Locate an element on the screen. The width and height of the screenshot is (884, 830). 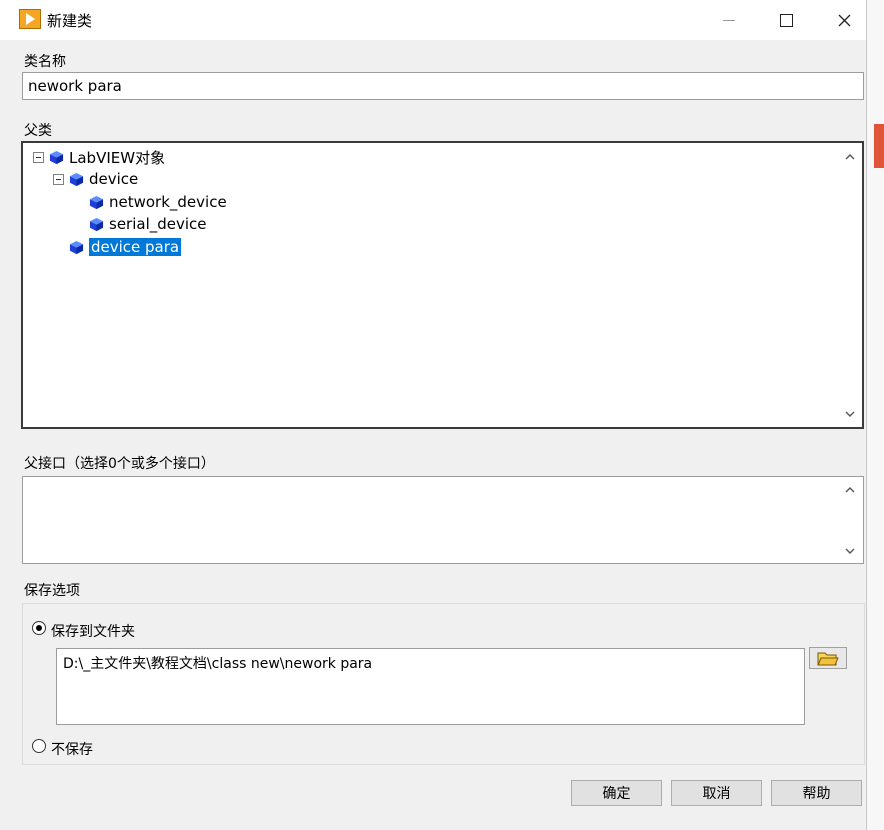
parent-interfaces-list is located at coordinates (443, 520).